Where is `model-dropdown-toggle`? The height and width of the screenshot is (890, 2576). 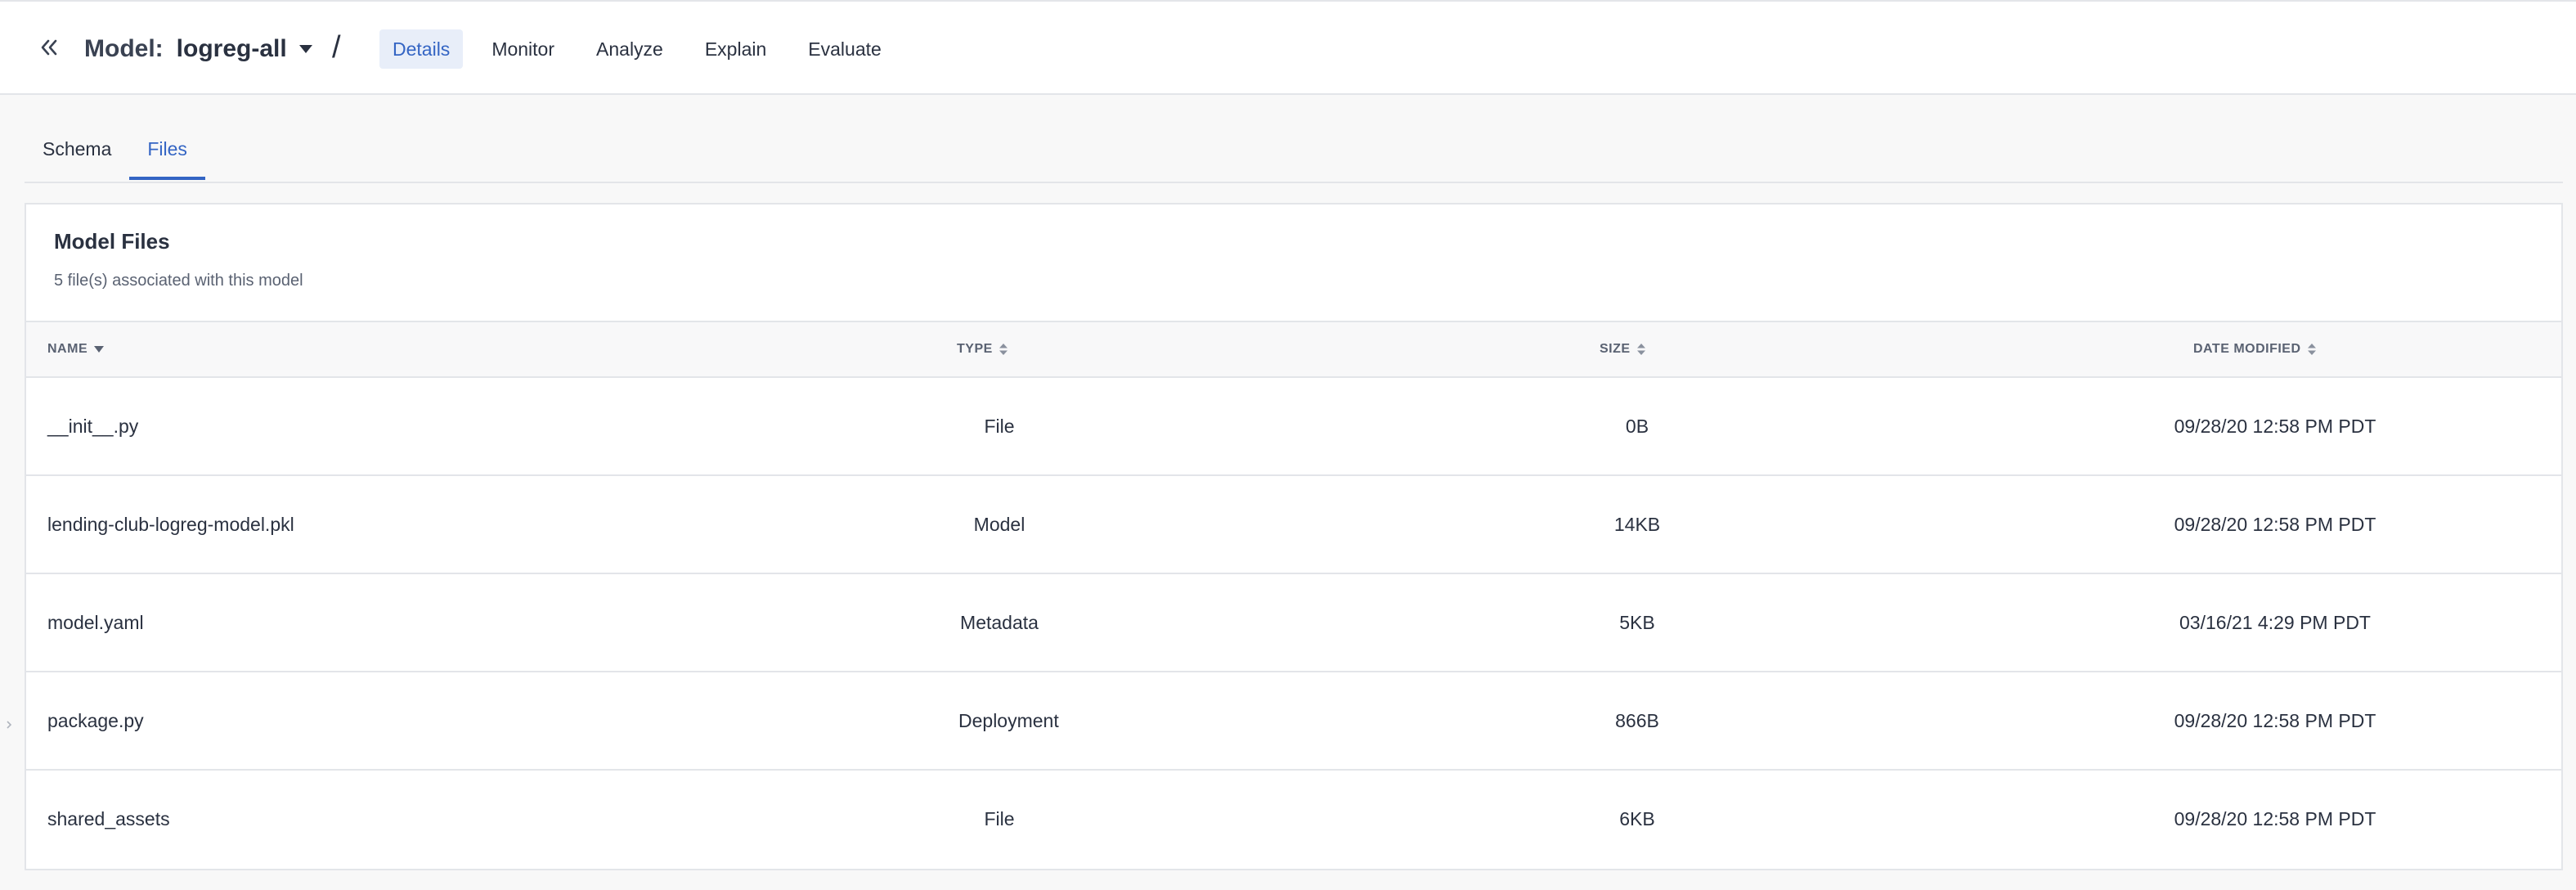 model-dropdown-toggle is located at coordinates (305, 49).